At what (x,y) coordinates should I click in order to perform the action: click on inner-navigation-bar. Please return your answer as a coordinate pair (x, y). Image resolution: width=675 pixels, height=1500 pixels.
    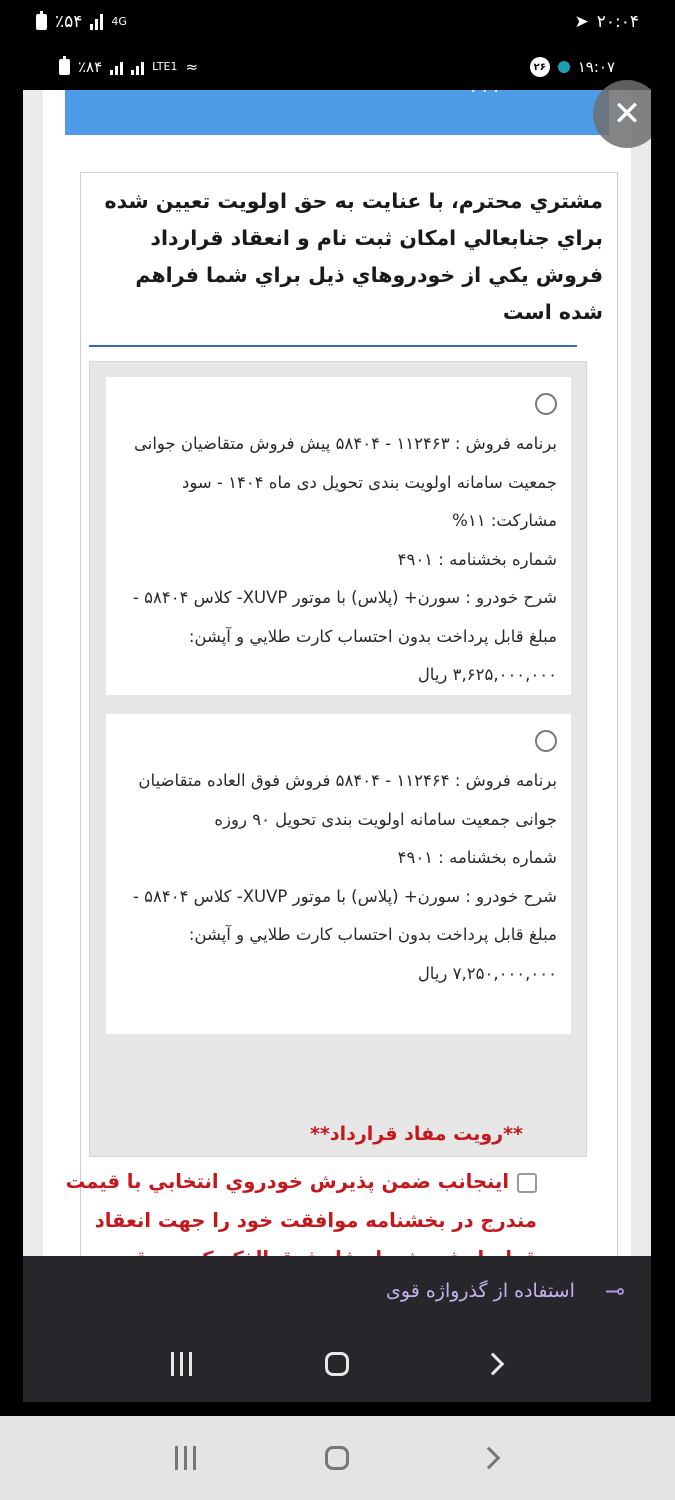
    Looking at the image, I should click on (337, 1364).